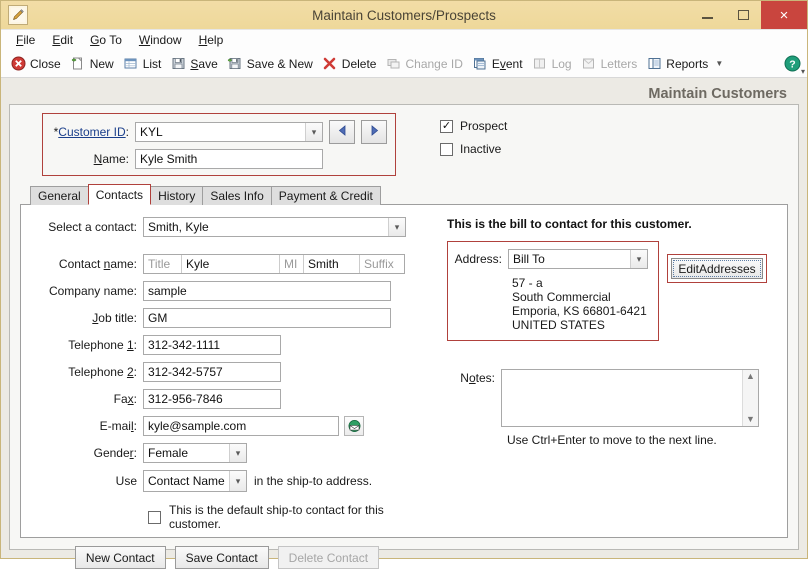 The image size is (808, 569). What do you see at coordinates (328, 557) in the screenshot?
I see `delete-contact-button: Delete Contact` at bounding box center [328, 557].